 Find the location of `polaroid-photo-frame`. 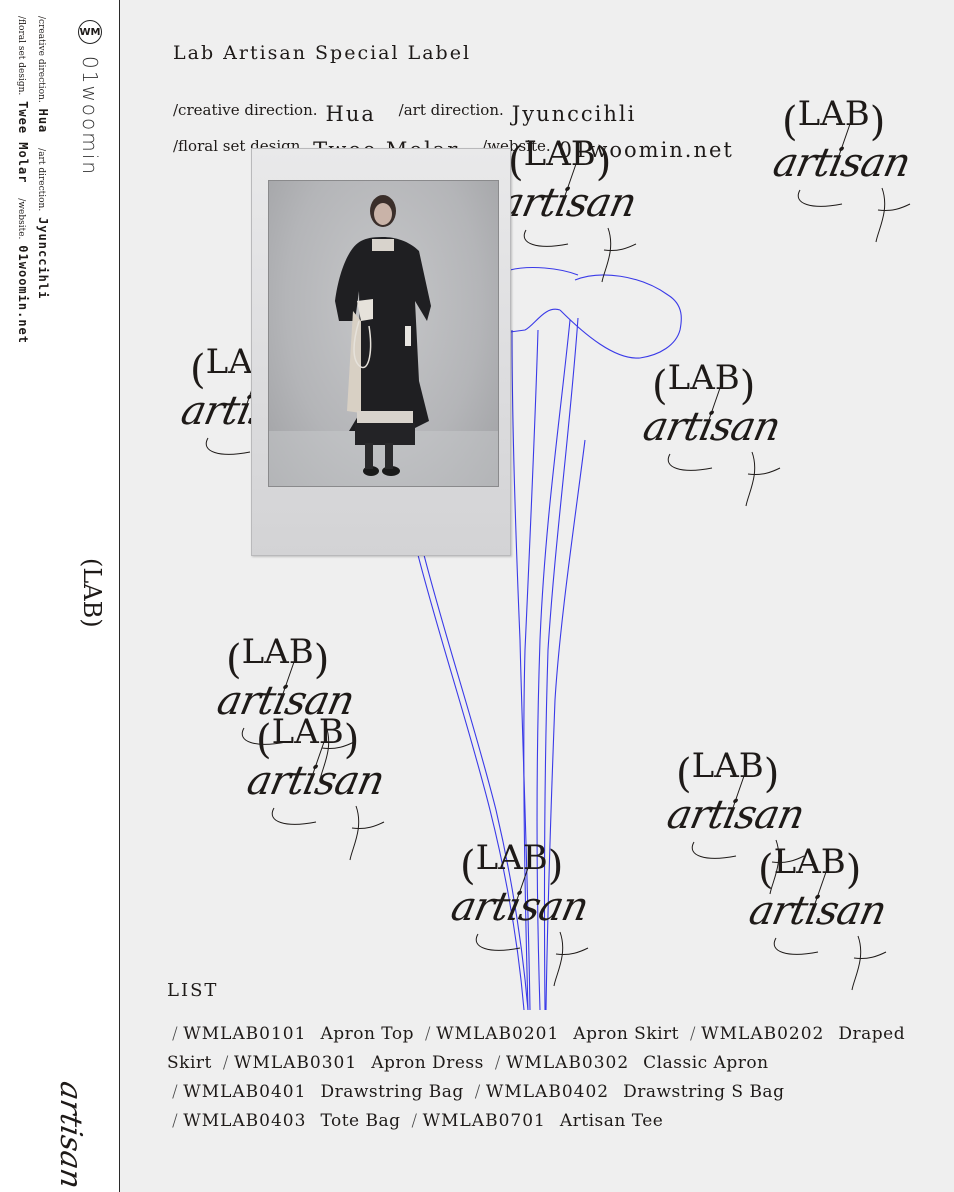

polaroid-photo-frame is located at coordinates (381, 352).